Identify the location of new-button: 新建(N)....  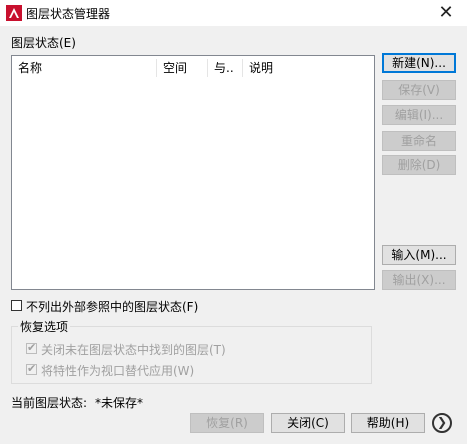
(419, 63).